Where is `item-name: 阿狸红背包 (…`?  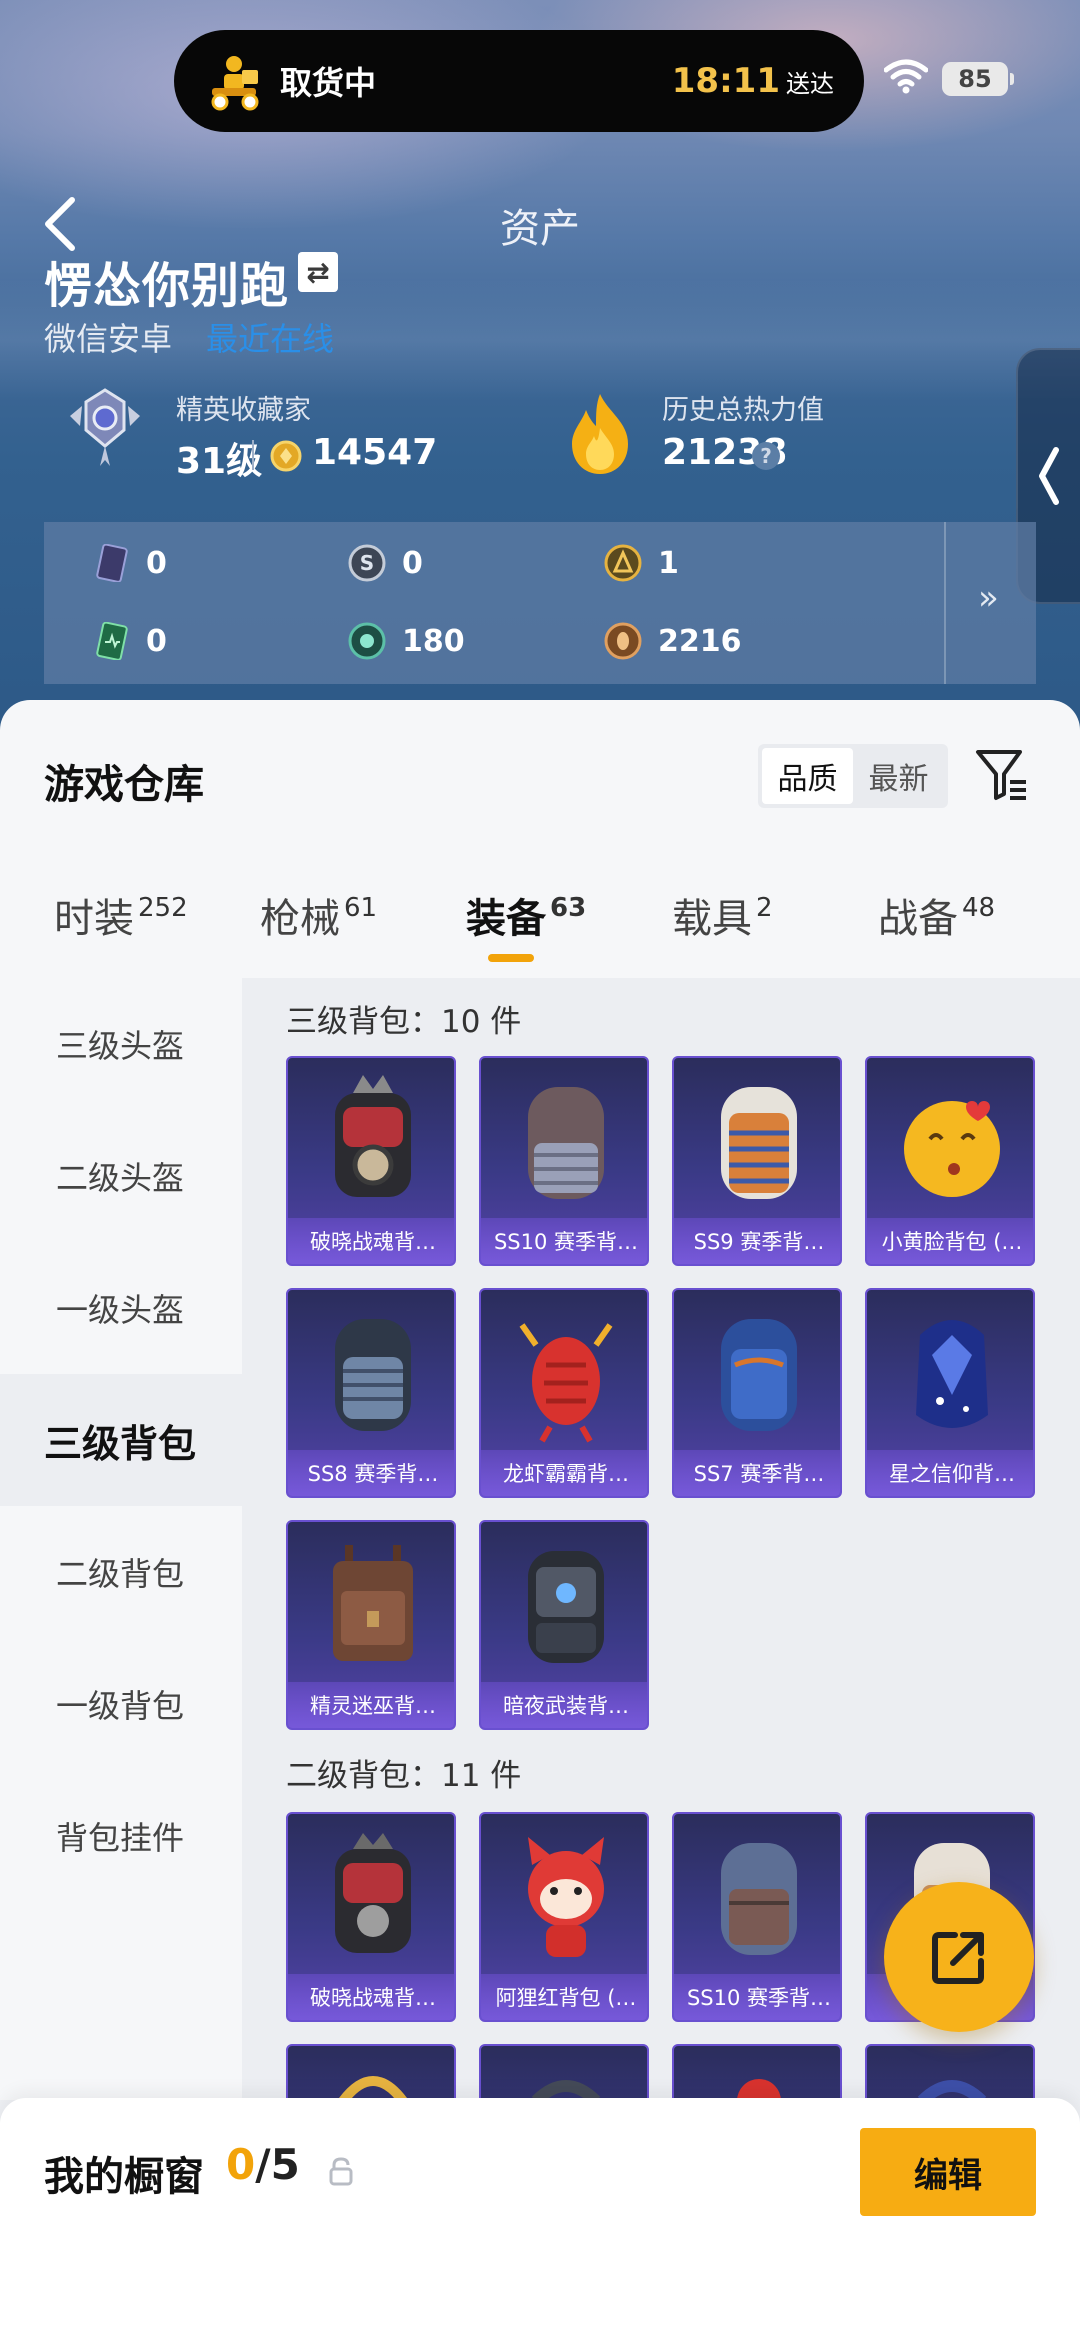 item-name: 阿狸红背包 (… is located at coordinates (564, 1997).